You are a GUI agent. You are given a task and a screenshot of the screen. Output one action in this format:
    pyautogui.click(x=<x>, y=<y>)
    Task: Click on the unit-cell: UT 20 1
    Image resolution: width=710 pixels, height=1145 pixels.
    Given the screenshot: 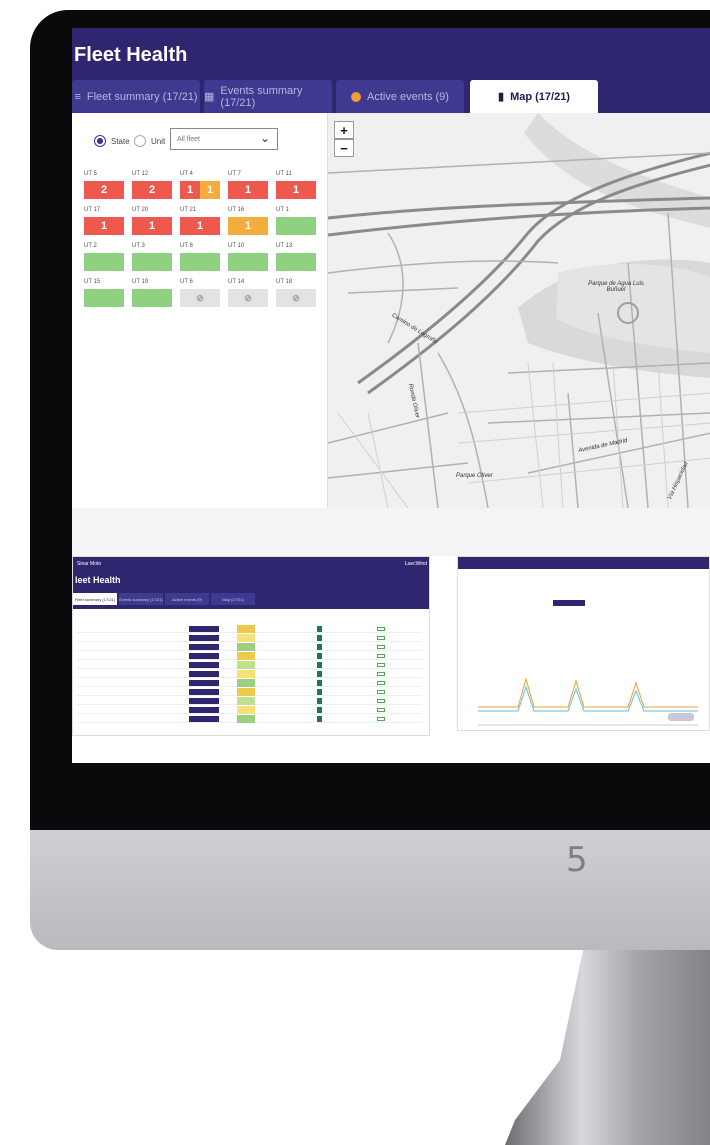 What is the action you would take?
    pyautogui.click(x=152, y=221)
    